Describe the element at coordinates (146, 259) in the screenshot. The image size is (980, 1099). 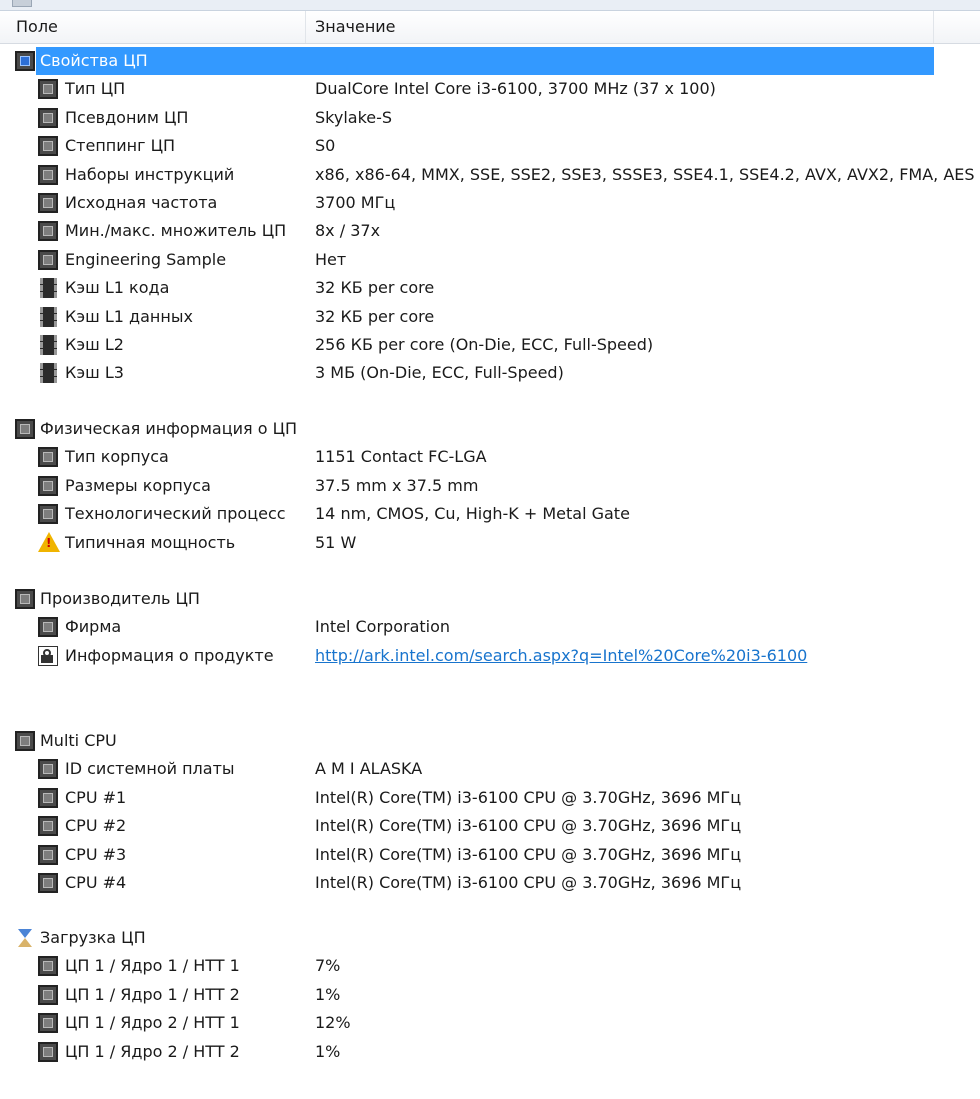
I see `property-field: Engineering Sample` at that location.